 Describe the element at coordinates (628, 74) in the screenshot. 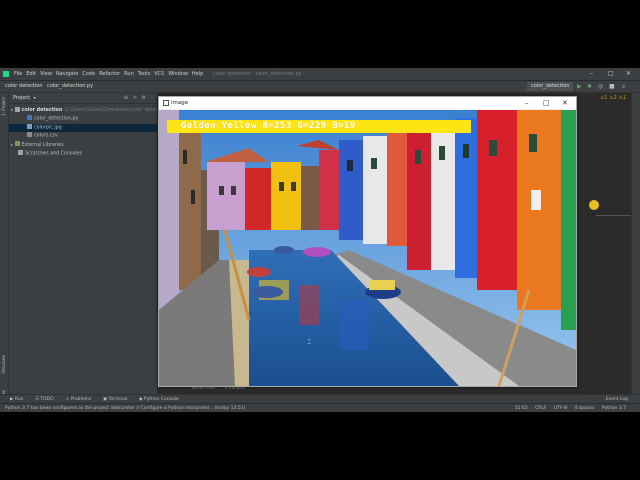

I see `ide-close-button: ✕` at that location.